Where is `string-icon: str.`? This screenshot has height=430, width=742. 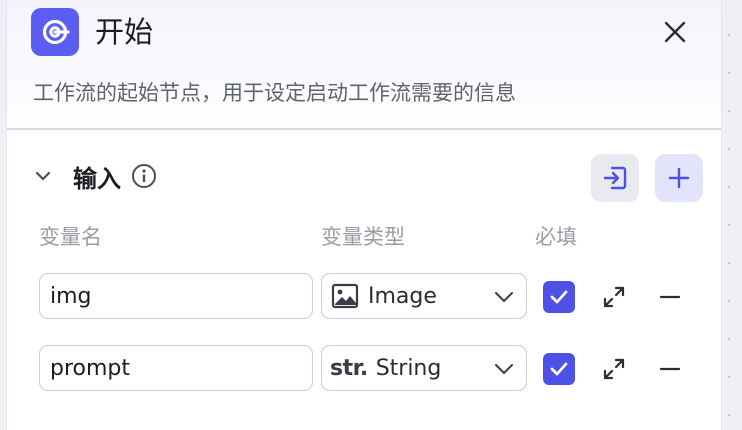 string-icon: str. is located at coordinates (349, 368).